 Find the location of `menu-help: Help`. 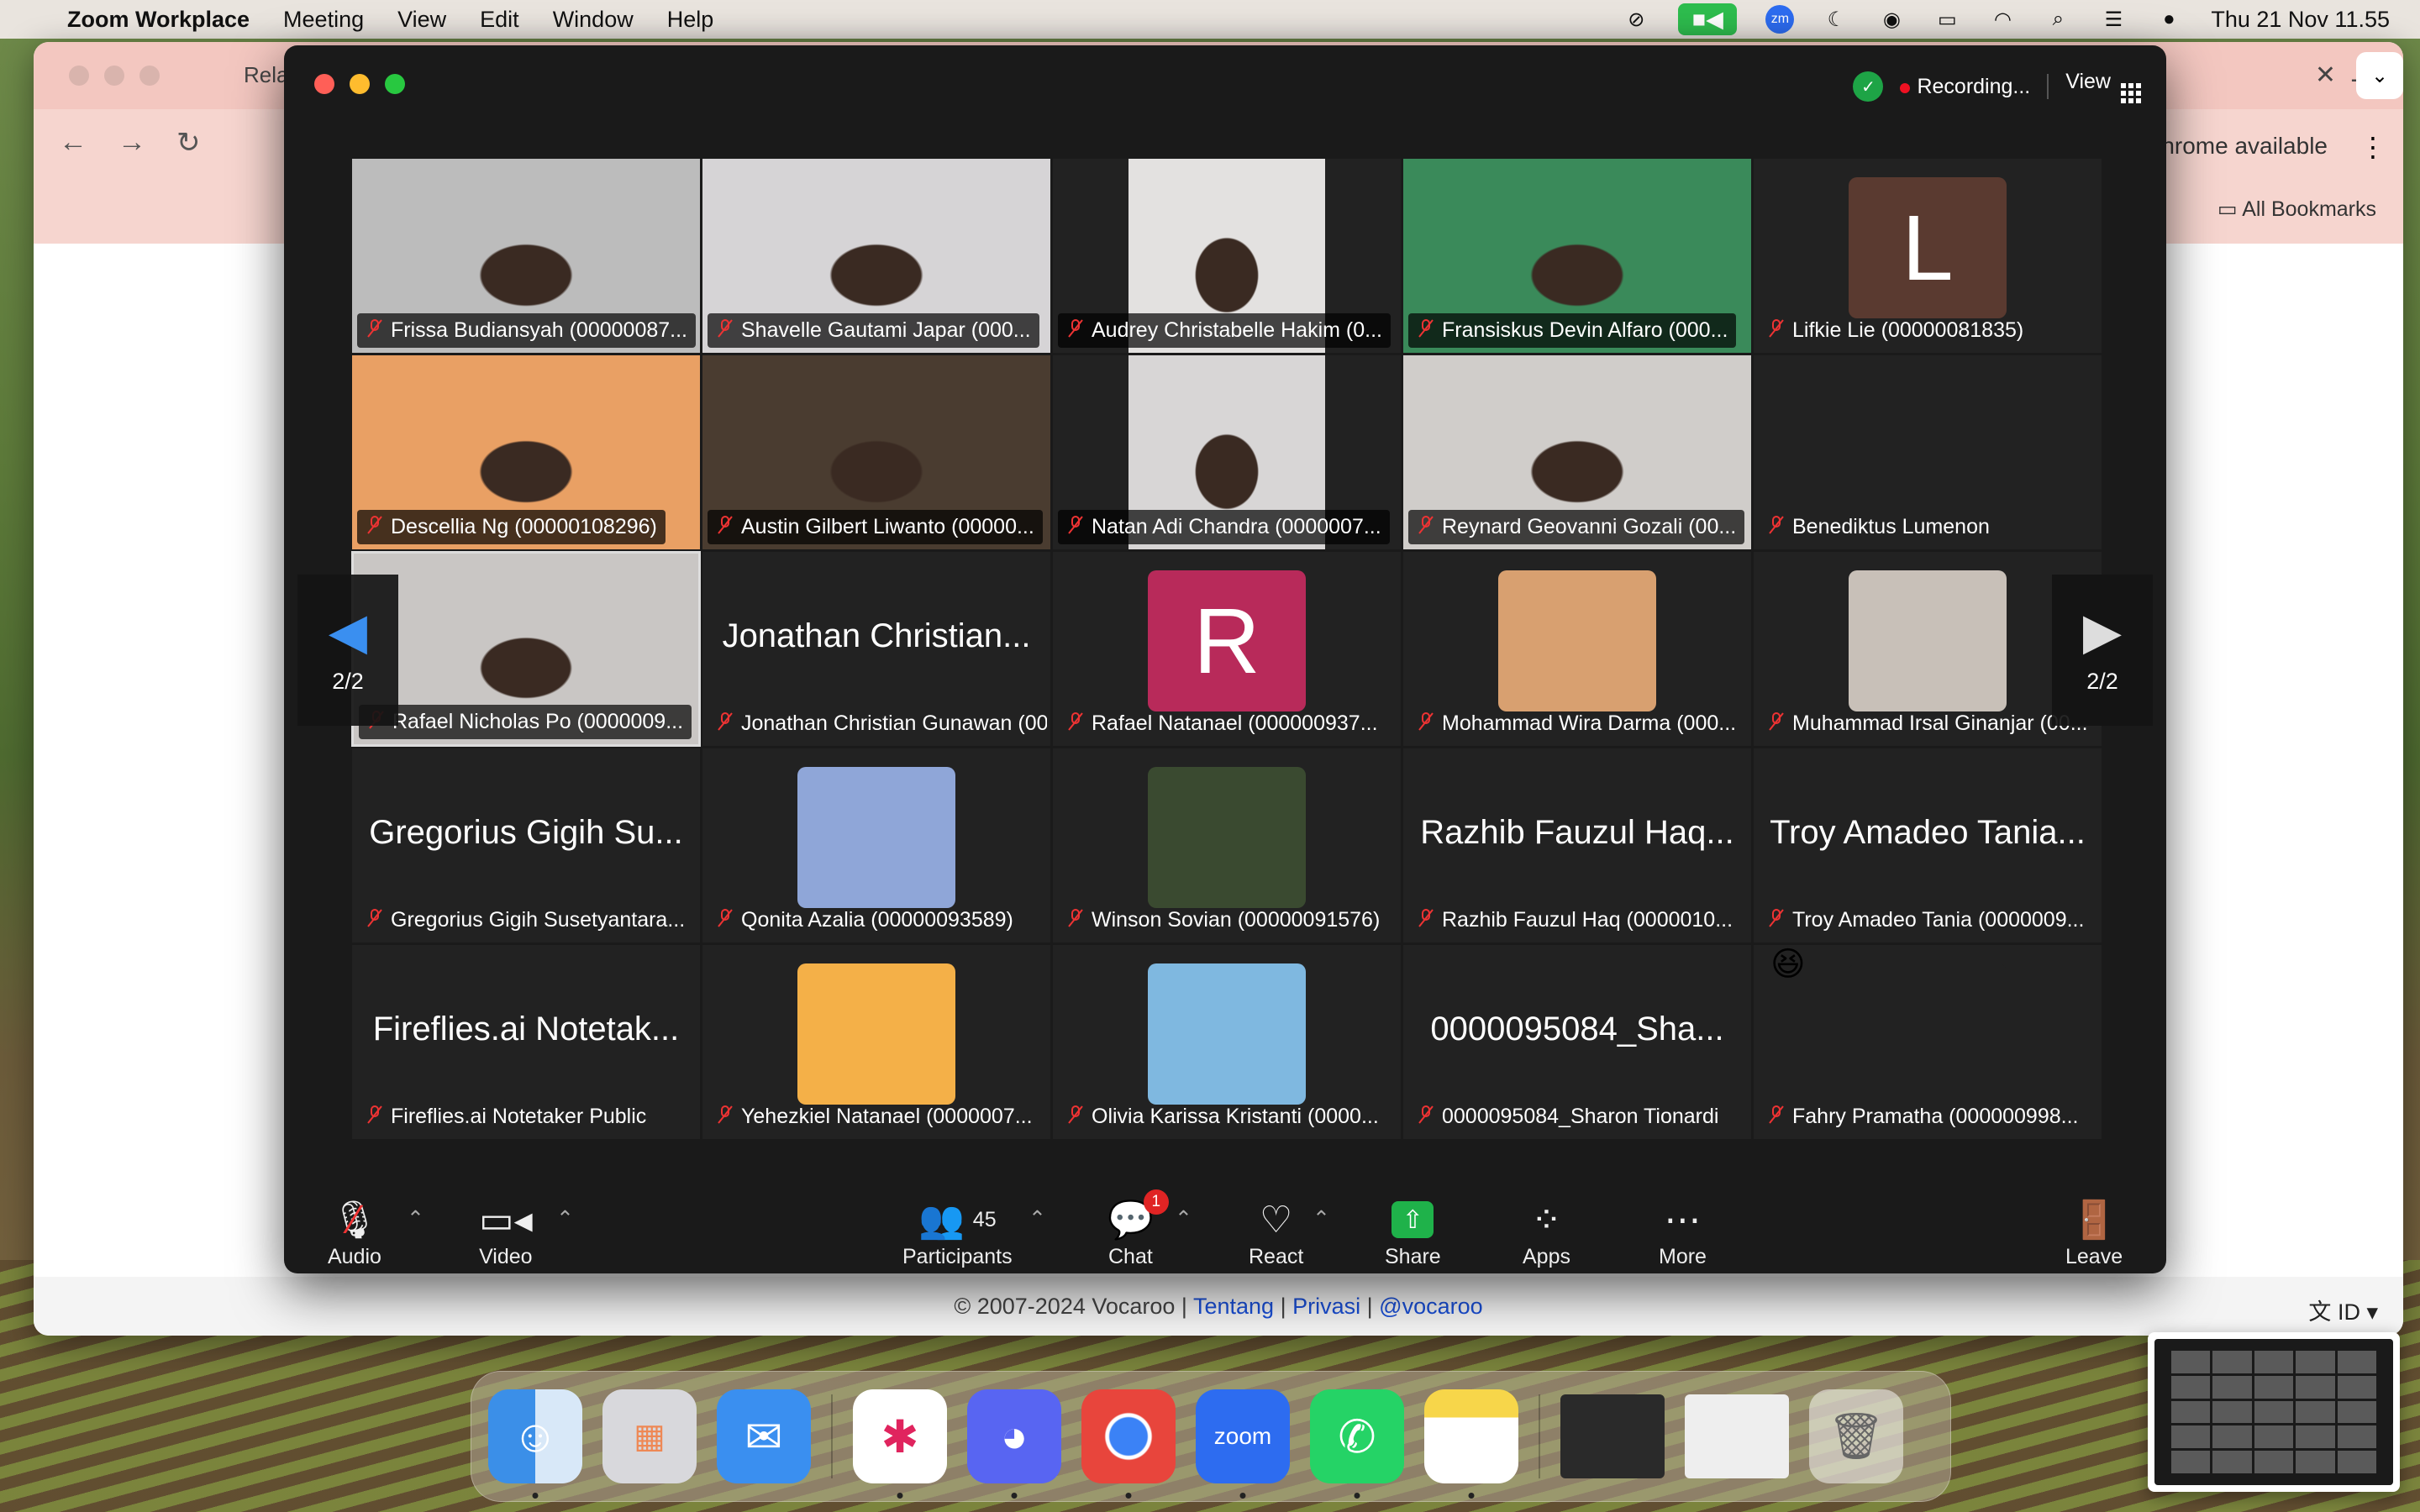

menu-help: Help is located at coordinates (690, 20).